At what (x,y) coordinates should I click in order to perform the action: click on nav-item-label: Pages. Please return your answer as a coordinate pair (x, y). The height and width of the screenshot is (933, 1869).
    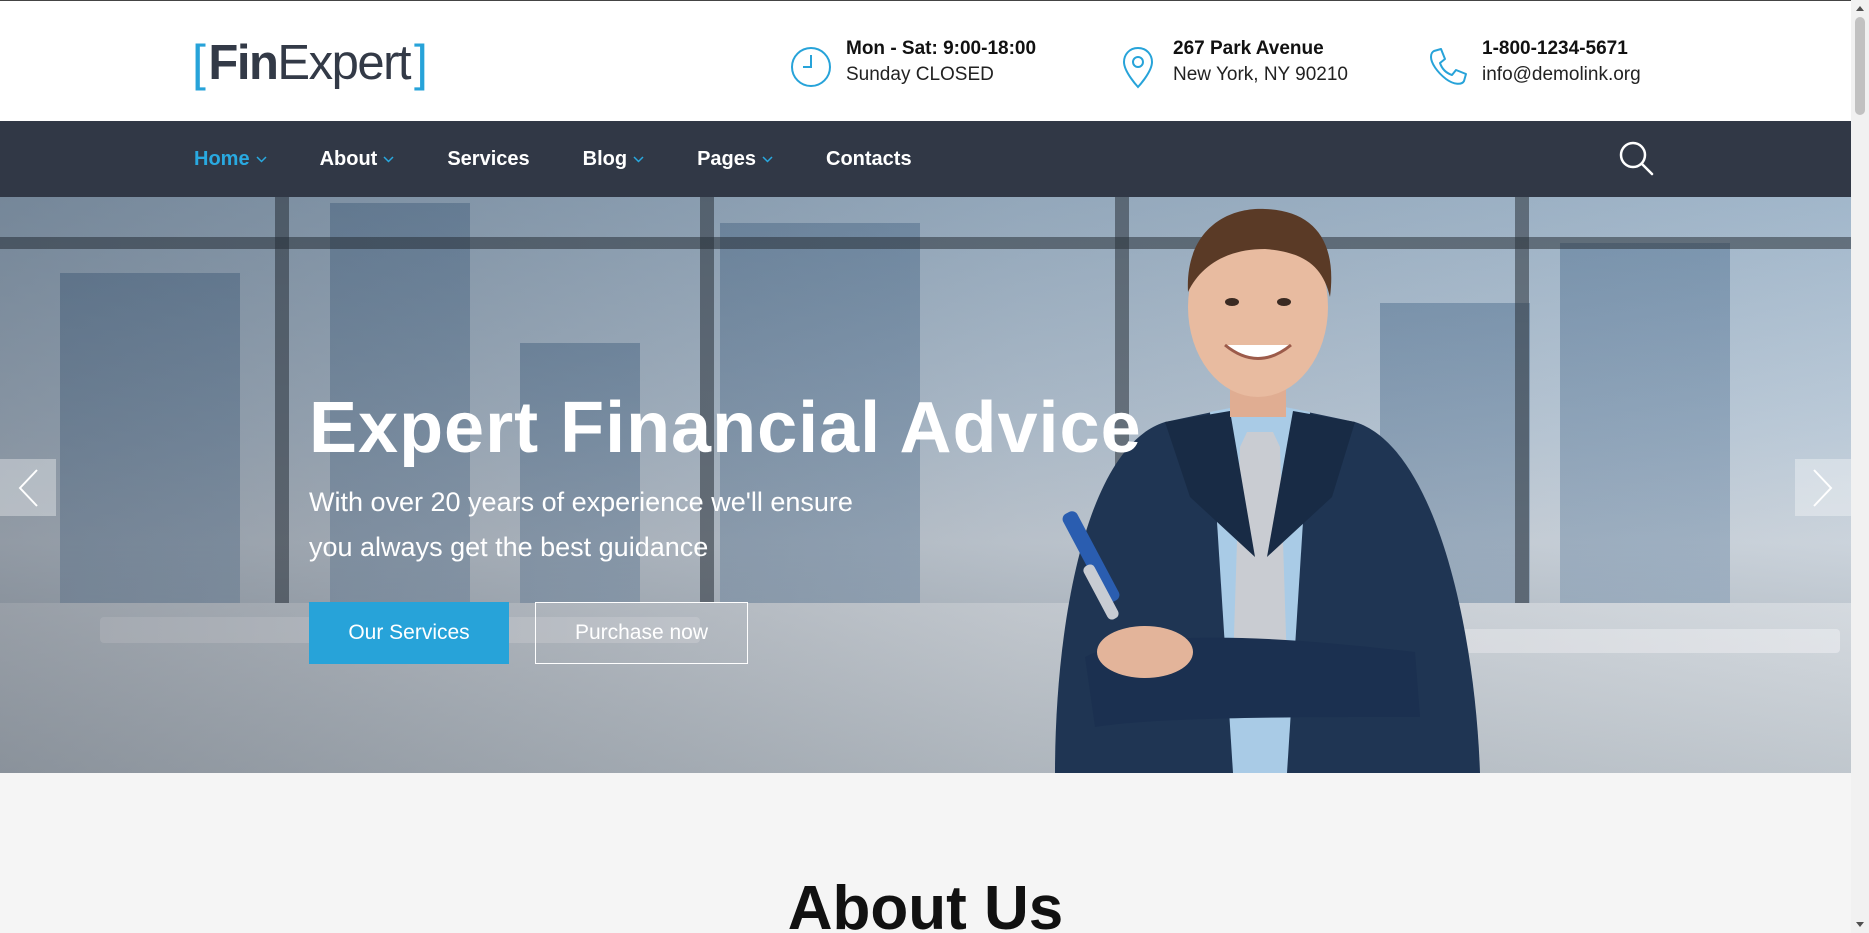
    Looking at the image, I should click on (727, 158).